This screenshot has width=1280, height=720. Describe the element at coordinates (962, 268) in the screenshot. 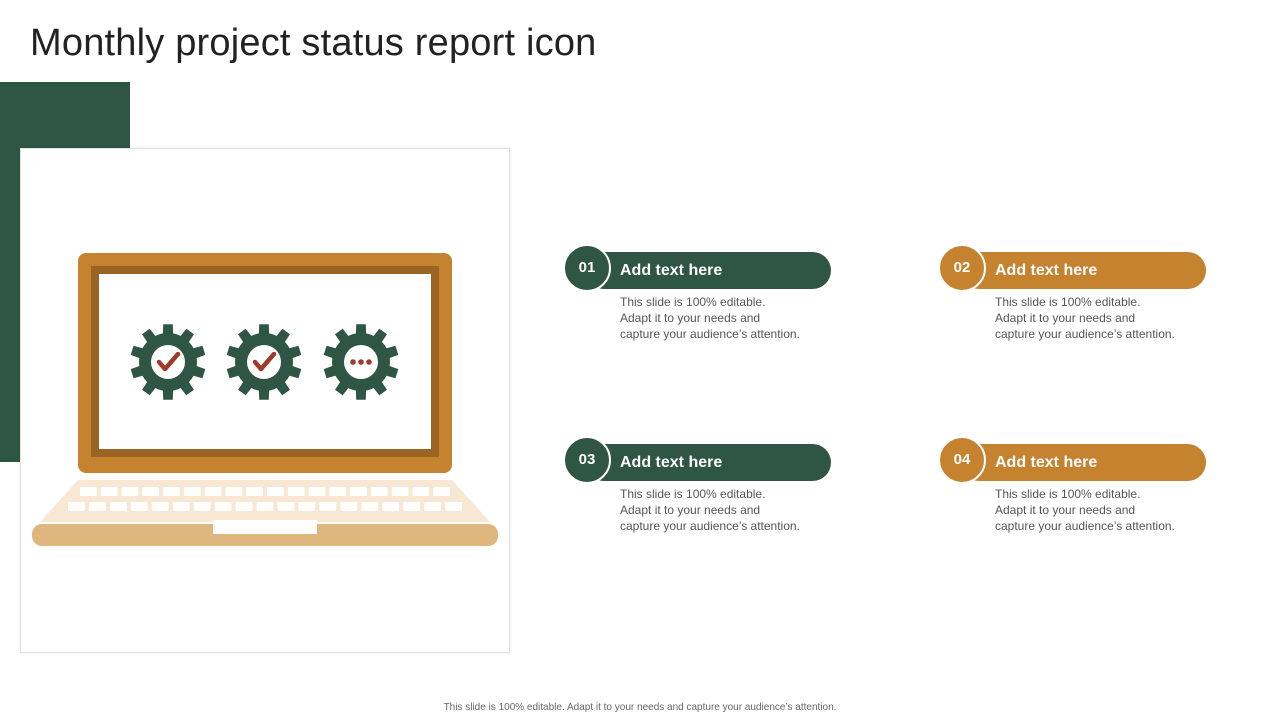

I see `item-number-badge: 02` at that location.